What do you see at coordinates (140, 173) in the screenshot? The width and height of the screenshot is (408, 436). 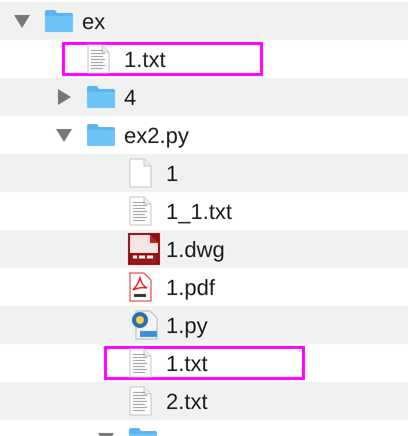 I see `blank-document-icon` at bounding box center [140, 173].